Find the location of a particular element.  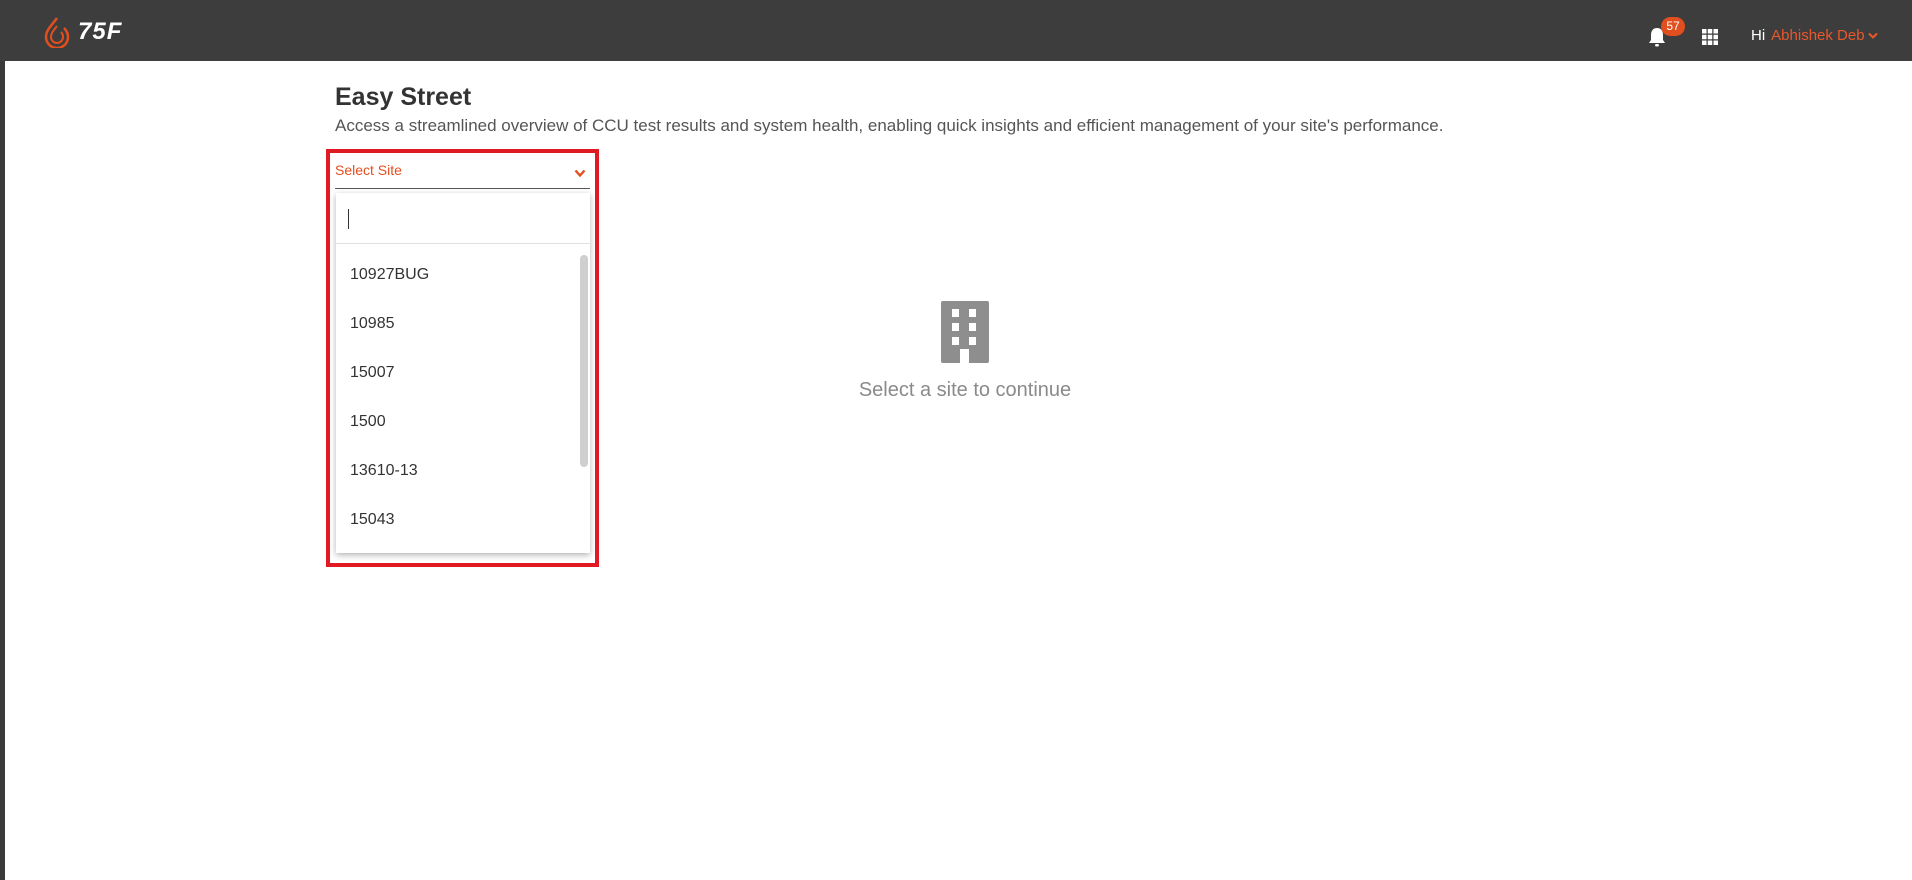

empty-state-message: Select a site to continue is located at coordinates (965, 390).